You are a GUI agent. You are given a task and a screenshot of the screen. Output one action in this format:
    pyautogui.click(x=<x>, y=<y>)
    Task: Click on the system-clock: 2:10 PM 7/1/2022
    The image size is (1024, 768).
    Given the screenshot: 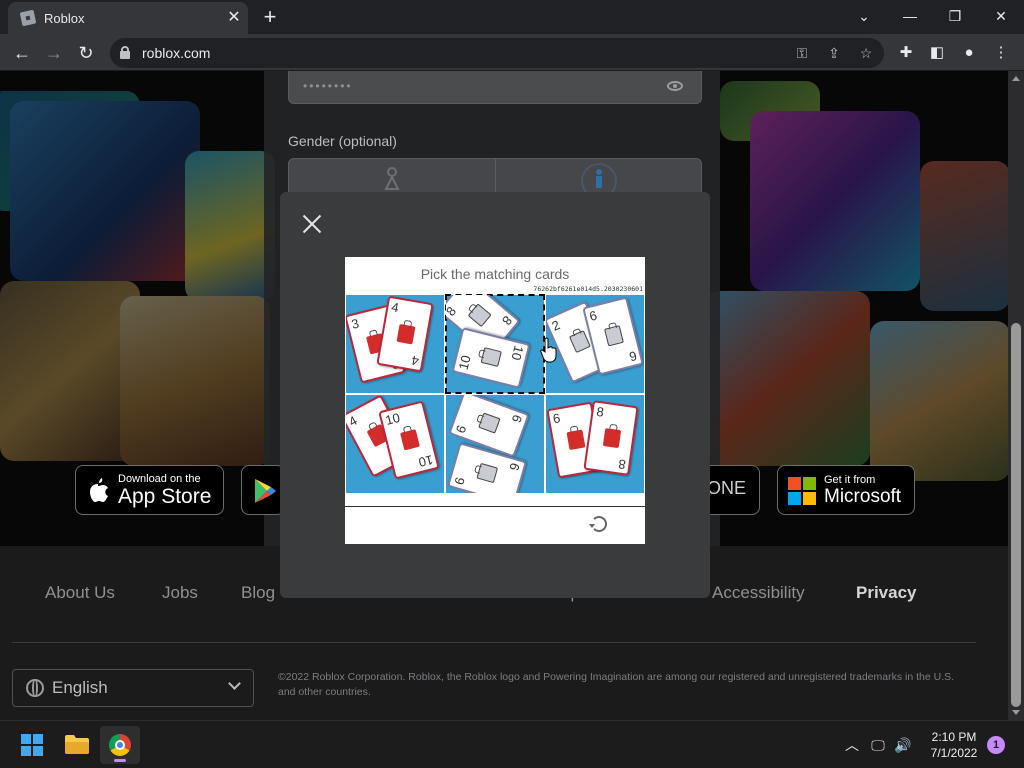 What is the action you would take?
    pyautogui.click(x=954, y=745)
    